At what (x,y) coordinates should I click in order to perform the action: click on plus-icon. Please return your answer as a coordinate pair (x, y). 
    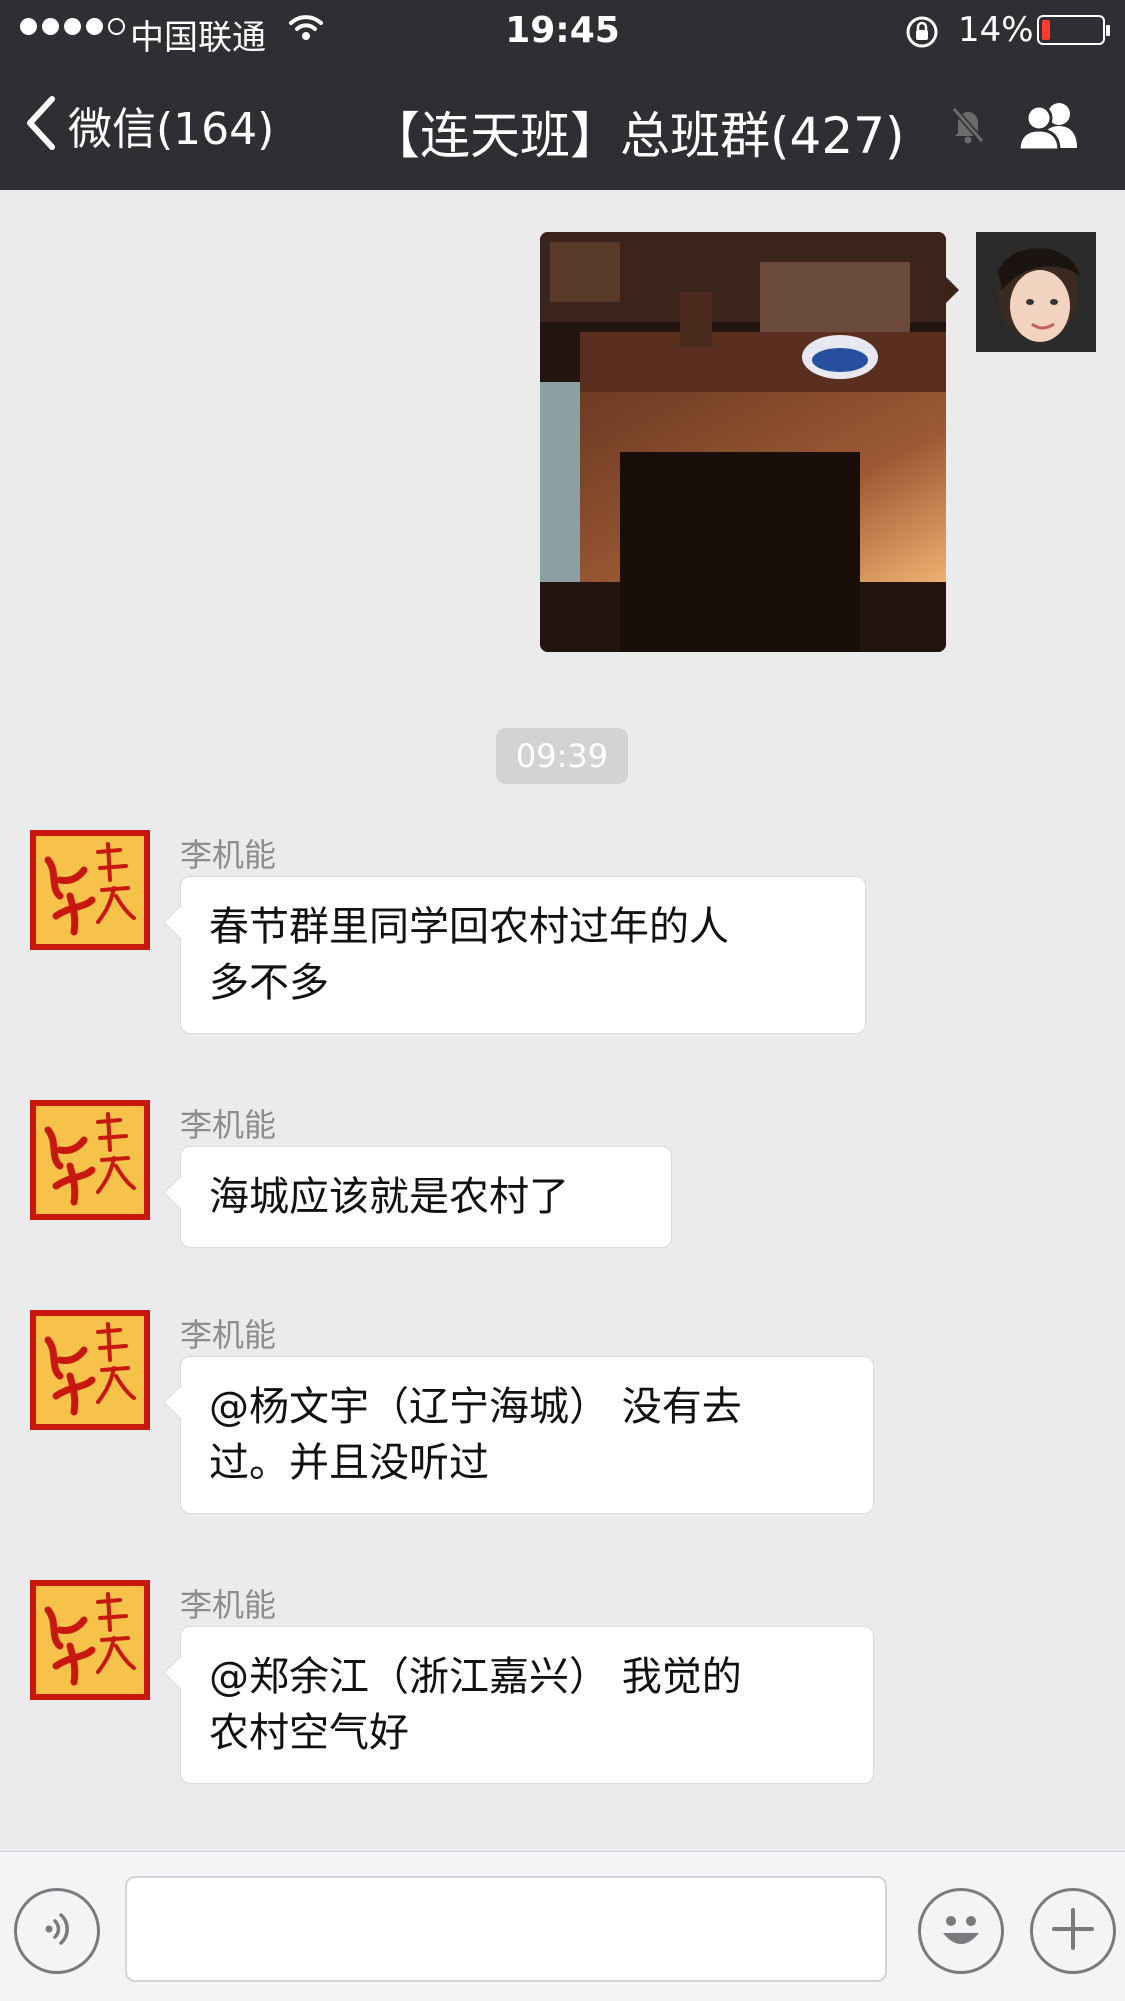
    Looking at the image, I should click on (1073, 1931).